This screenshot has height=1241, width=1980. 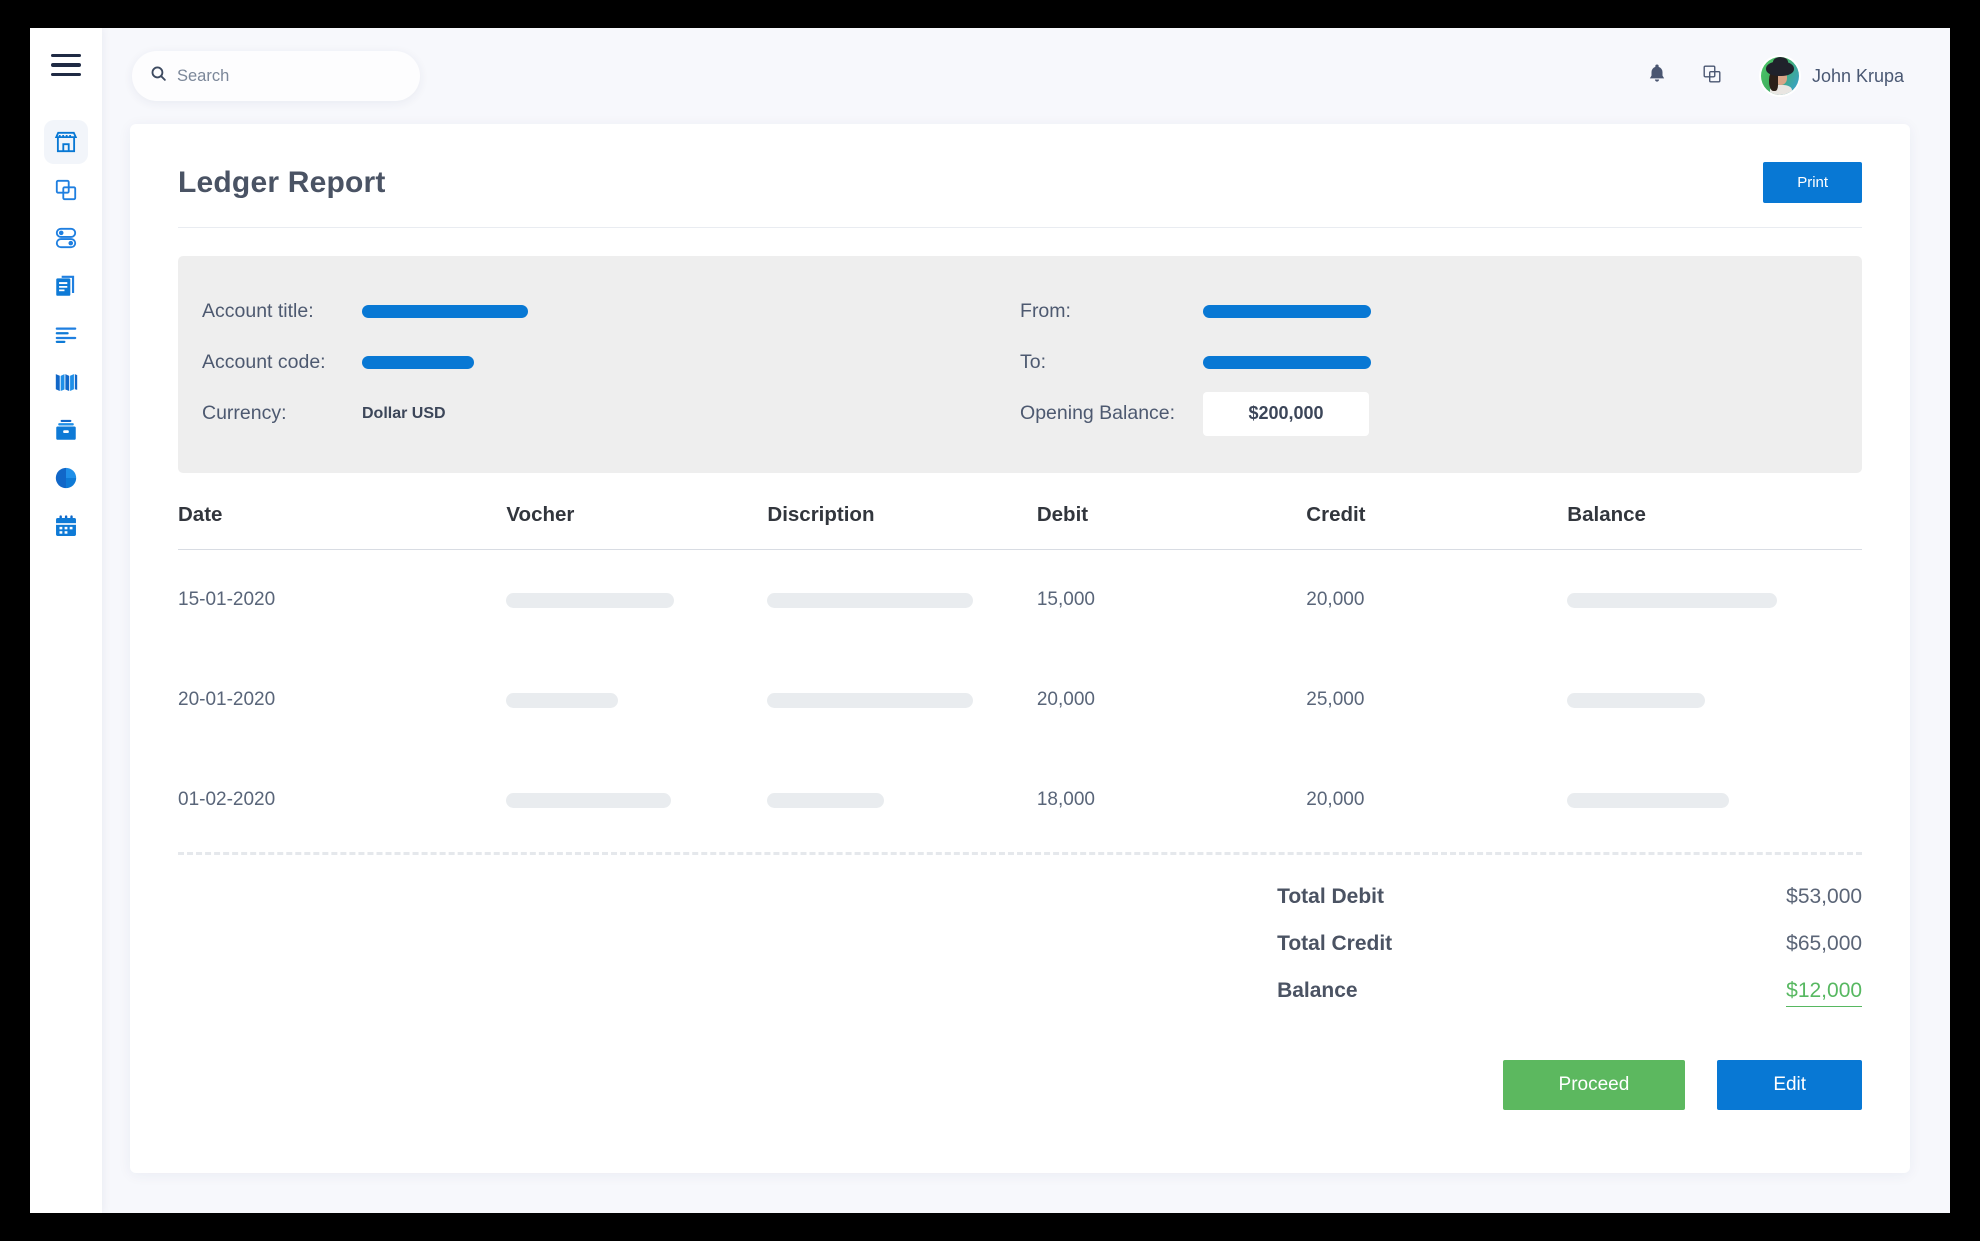 I want to click on sidebar, so click(x=66, y=620).